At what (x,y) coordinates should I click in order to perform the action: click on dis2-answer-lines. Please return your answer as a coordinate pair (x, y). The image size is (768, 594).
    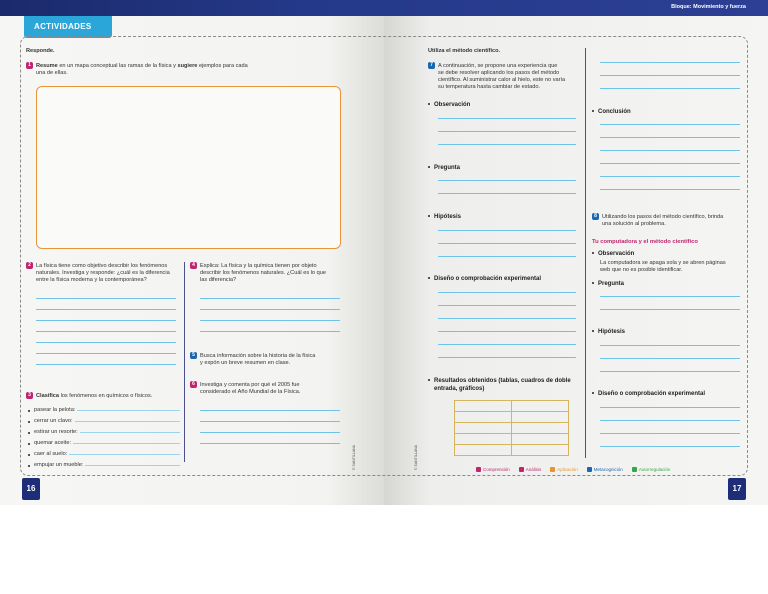
    Looking at the image, I should click on (670, 427).